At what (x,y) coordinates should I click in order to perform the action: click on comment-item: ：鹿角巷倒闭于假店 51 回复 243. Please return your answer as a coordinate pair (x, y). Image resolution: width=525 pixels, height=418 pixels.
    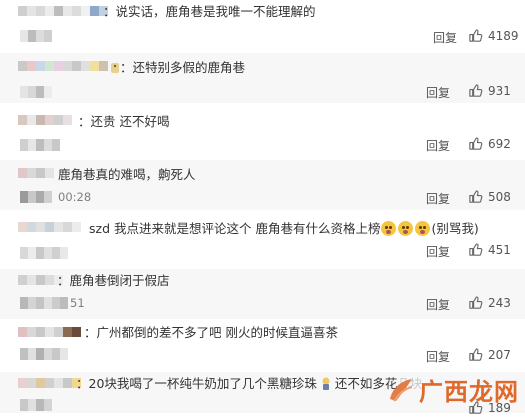
    Looking at the image, I should click on (262, 294).